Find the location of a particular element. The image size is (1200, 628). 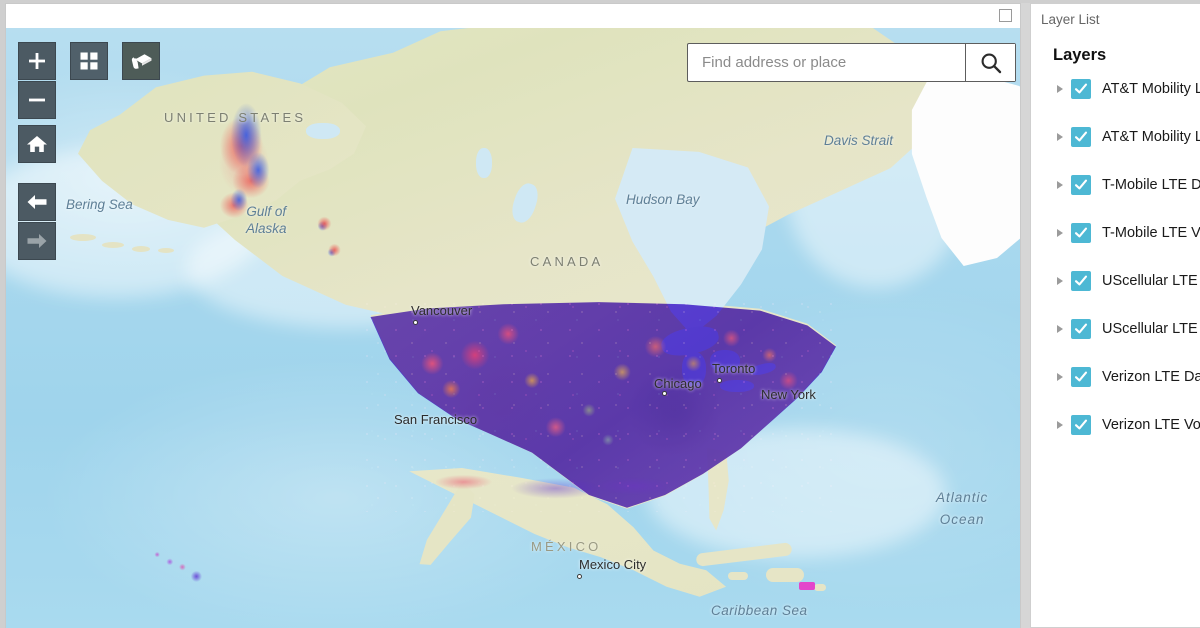

layer-row: UScellular LTE Data is located at coordinates (1115, 281).